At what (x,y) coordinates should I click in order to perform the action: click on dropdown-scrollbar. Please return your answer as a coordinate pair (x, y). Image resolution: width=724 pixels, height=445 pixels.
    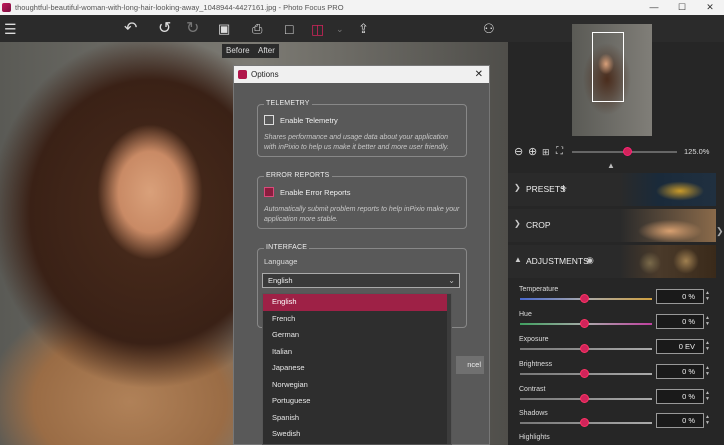
    Looking at the image, I should click on (449, 369).